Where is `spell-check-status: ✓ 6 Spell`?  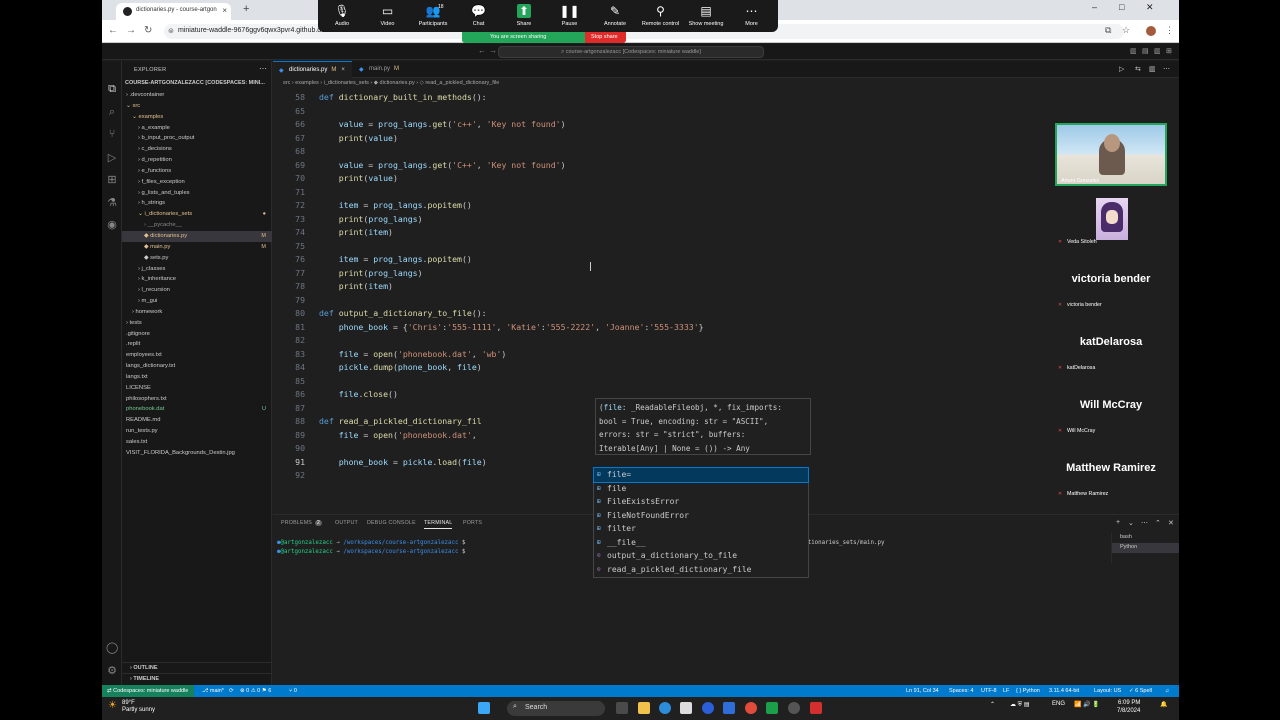
spell-check-status: ✓ 6 Spell is located at coordinates (1140, 691).